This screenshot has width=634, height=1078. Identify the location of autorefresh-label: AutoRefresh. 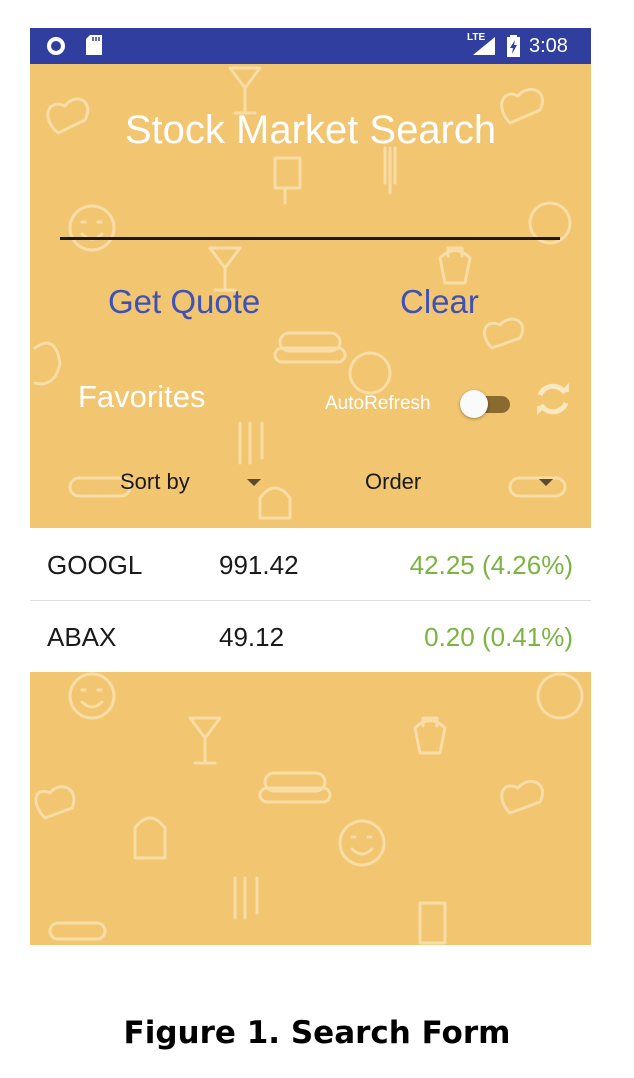
(378, 403).